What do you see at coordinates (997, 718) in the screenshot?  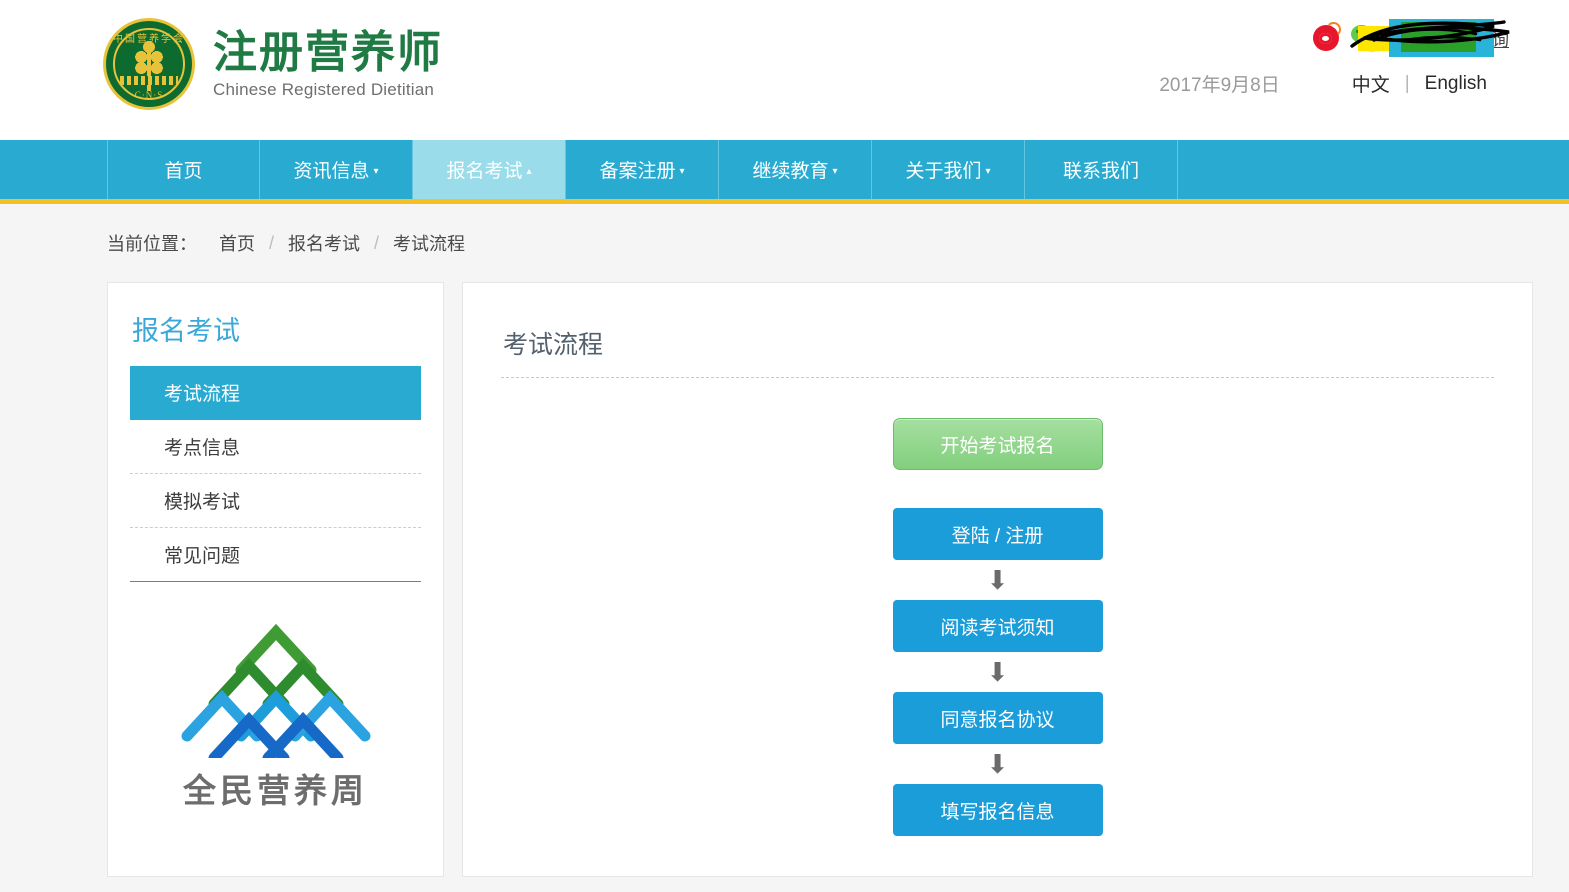 I see `step-agree-agreement-button: 同意报名协议` at bounding box center [997, 718].